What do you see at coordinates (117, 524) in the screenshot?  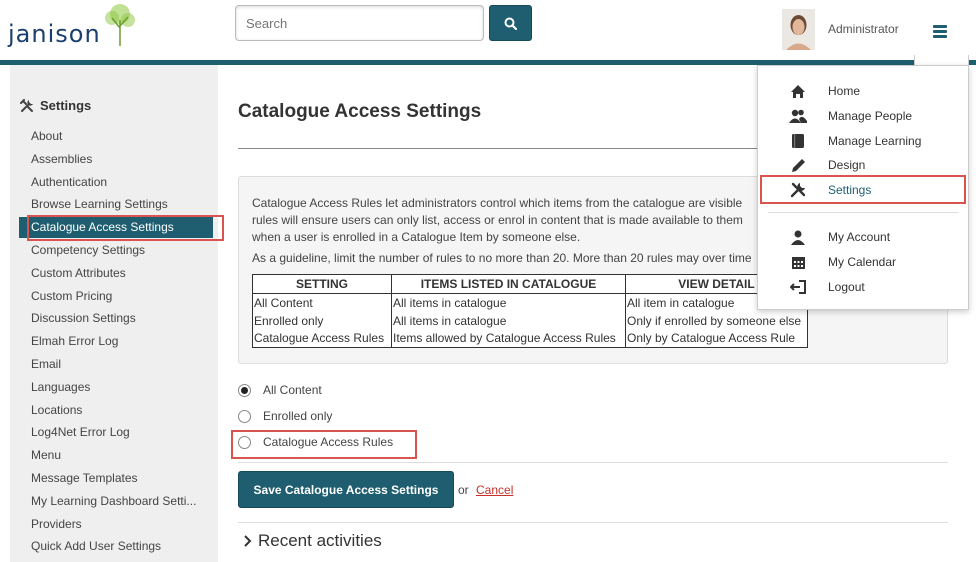 I see `sidebar-item-providers: Providers` at bounding box center [117, 524].